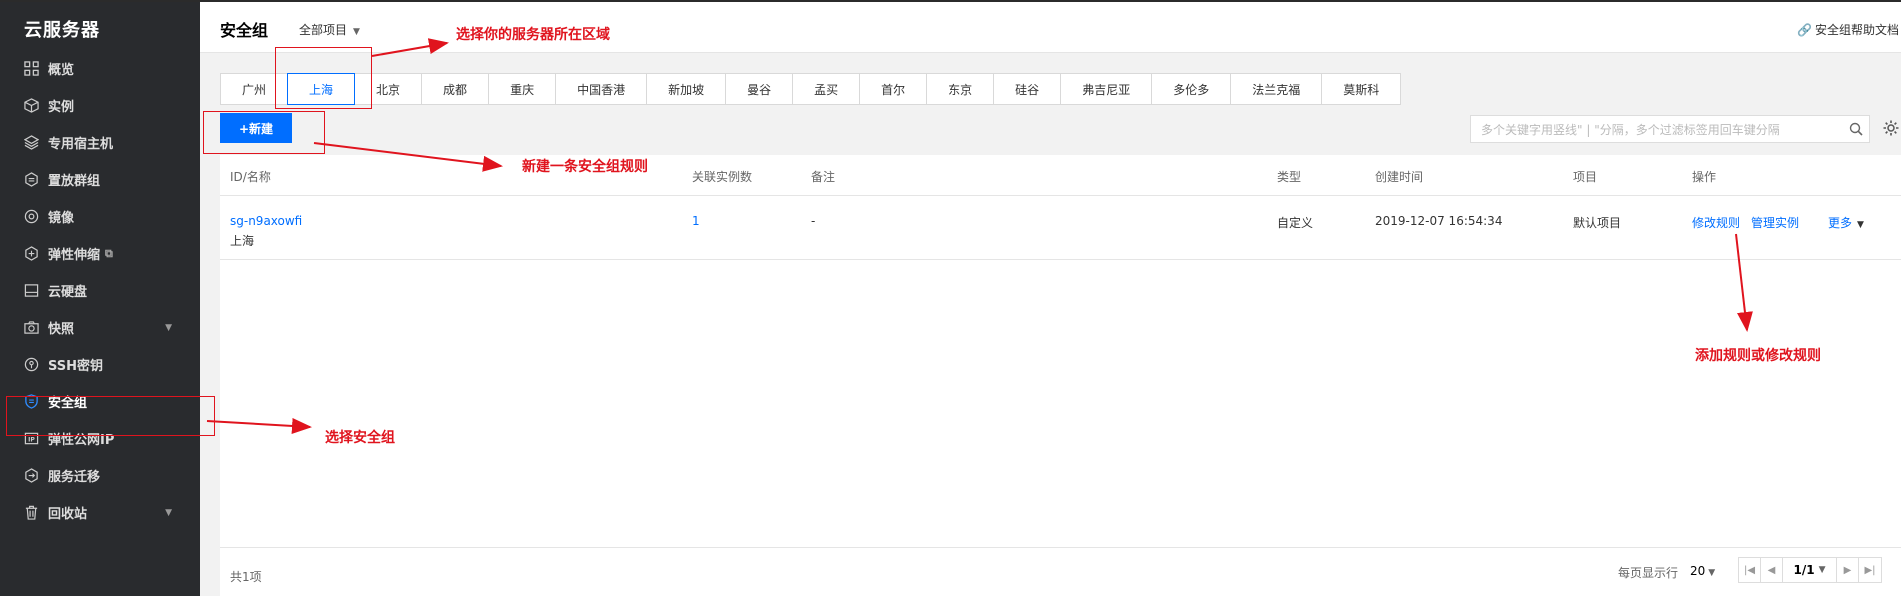 The height and width of the screenshot is (596, 1901). What do you see at coordinates (813, 221) in the screenshot?
I see `remark-value: -` at bounding box center [813, 221].